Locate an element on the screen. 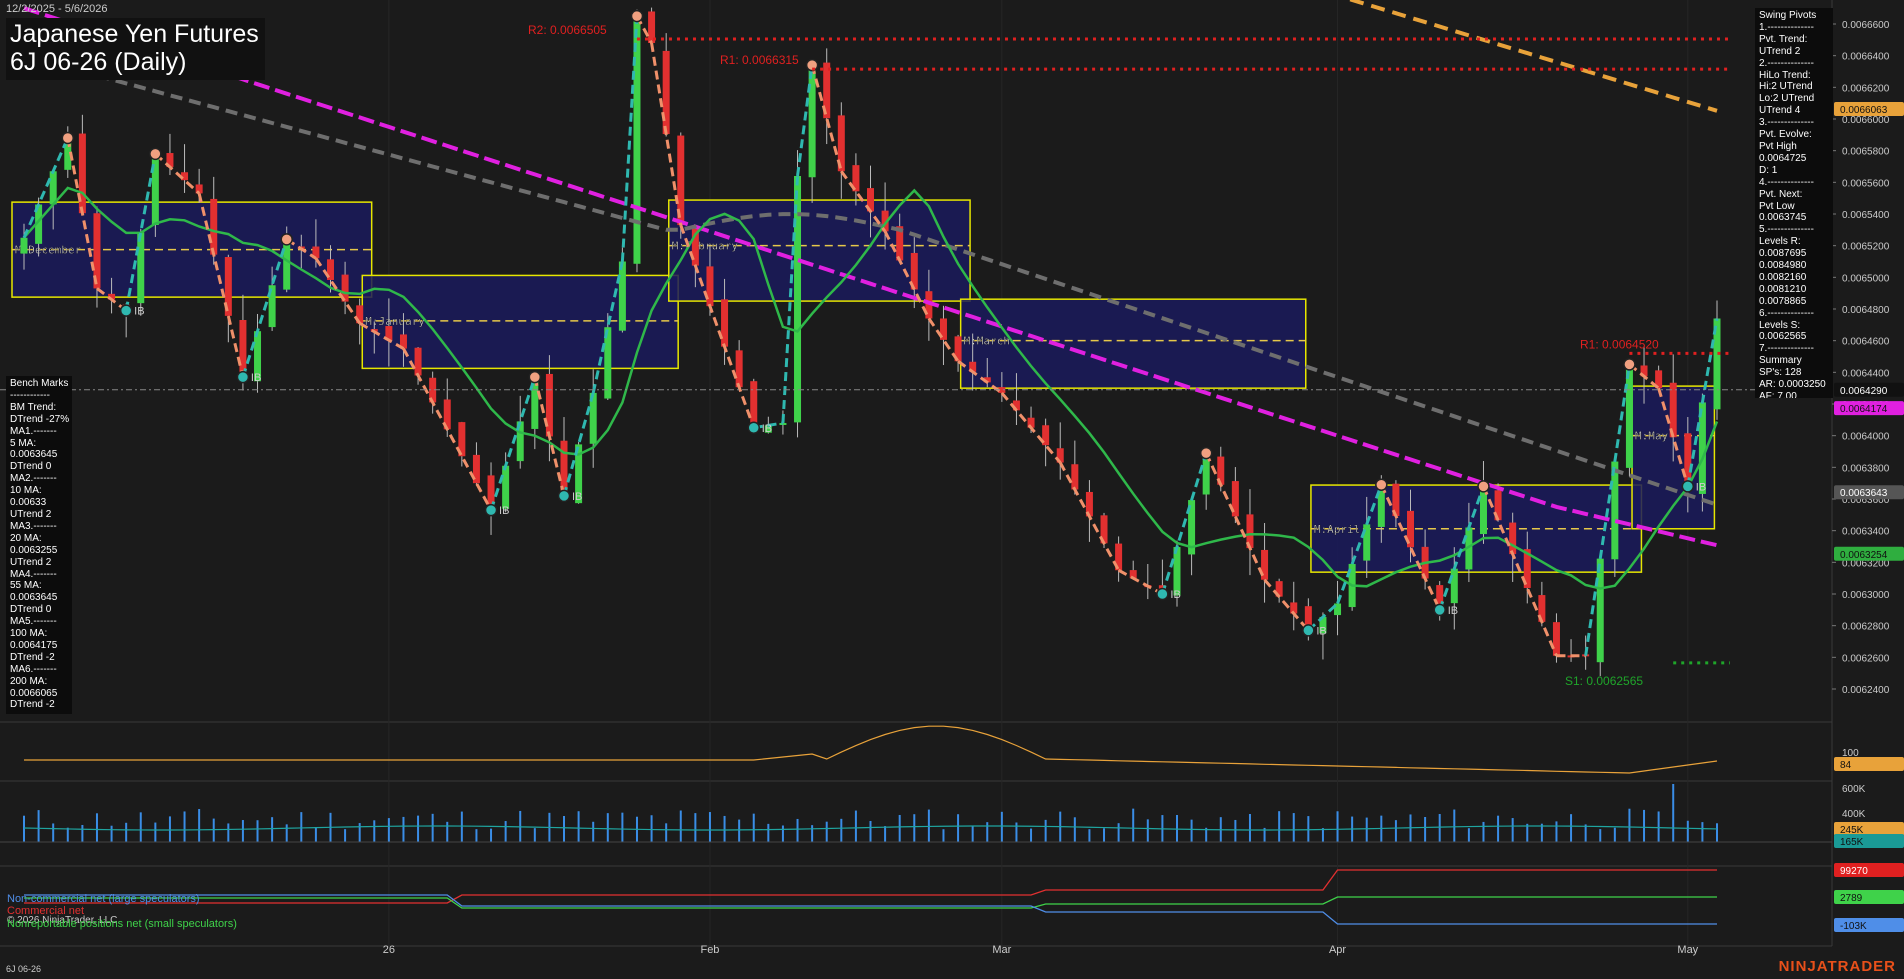 This screenshot has width=1904, height=979. swing-pivot-line: 1.-------------- is located at coordinates (1786, 27).